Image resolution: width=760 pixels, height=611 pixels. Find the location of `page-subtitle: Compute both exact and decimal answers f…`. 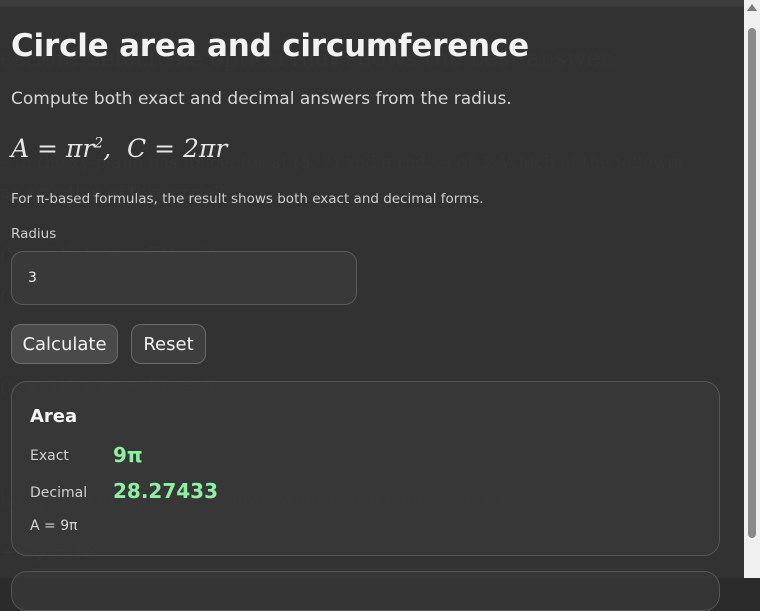

page-subtitle: Compute both exact and decimal answers f… is located at coordinates (261, 99).